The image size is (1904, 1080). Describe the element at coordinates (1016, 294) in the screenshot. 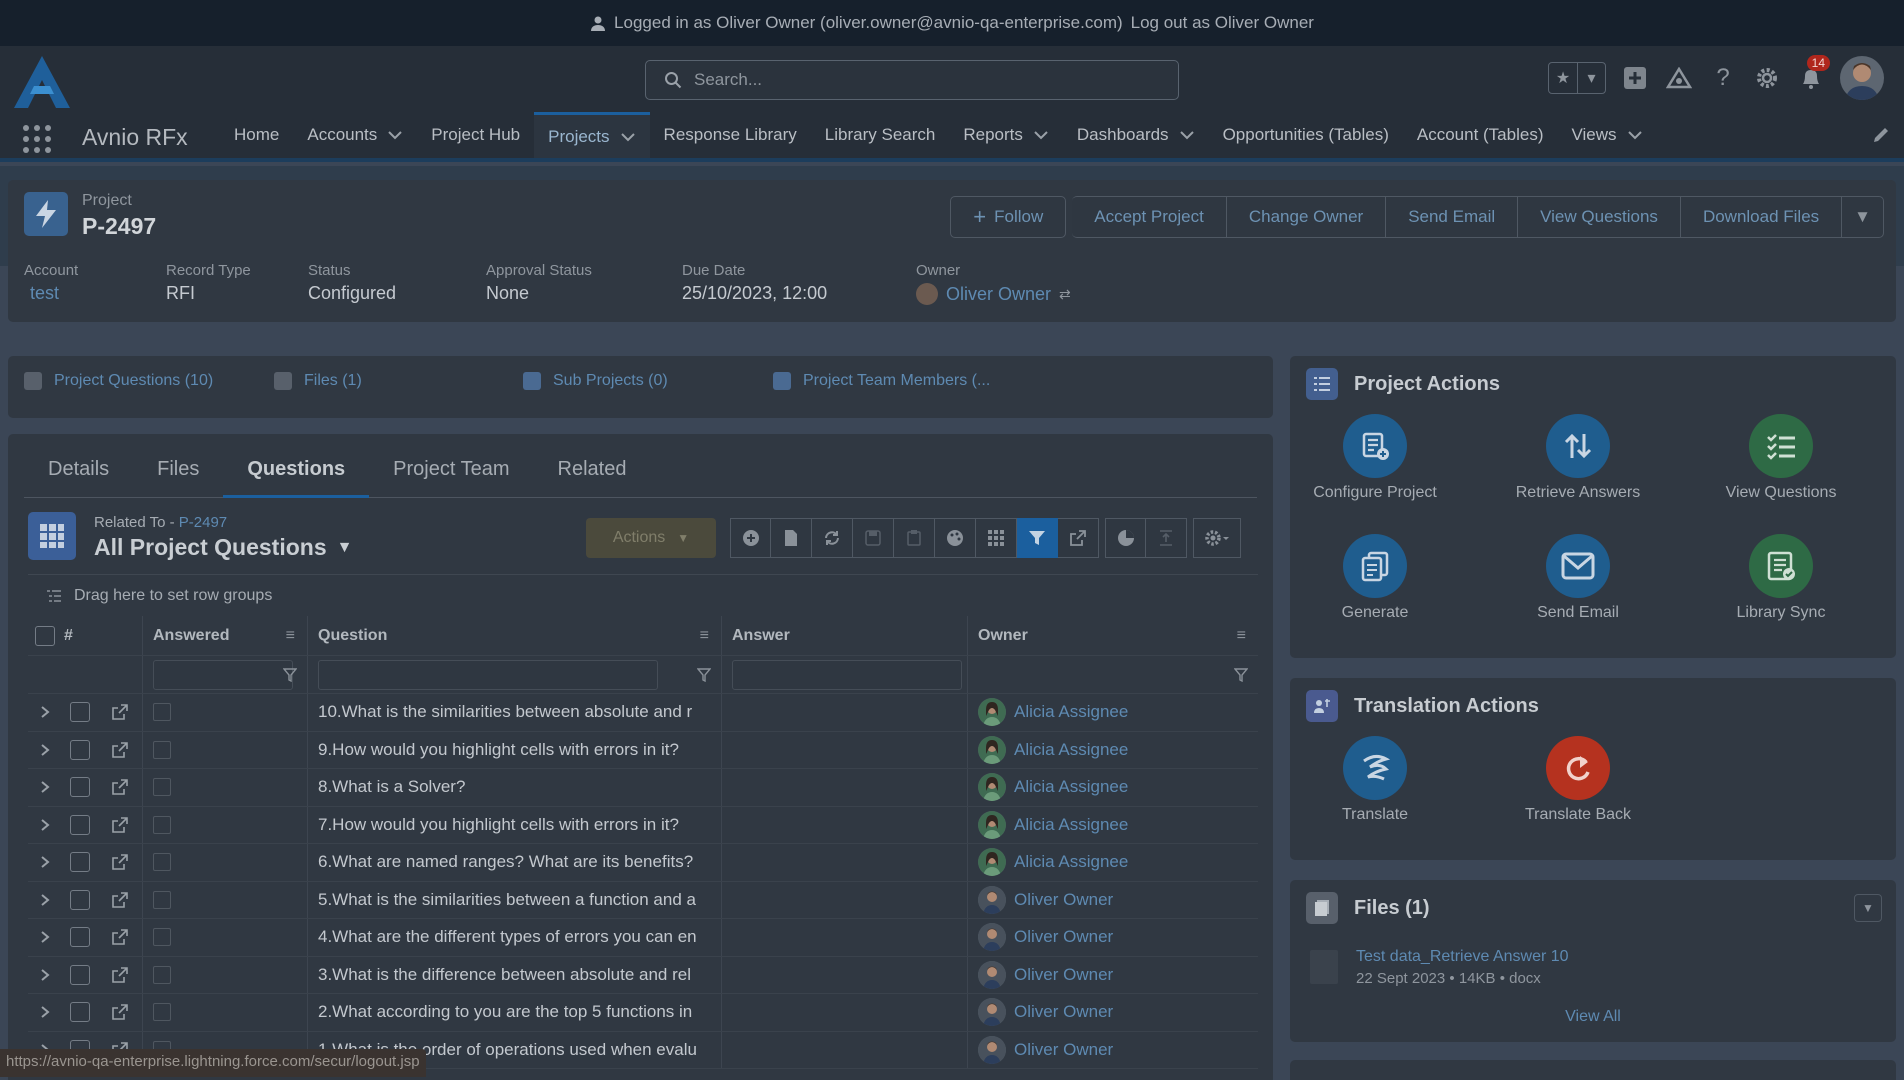

I see `field-value: Oliver Owner ⇄` at that location.